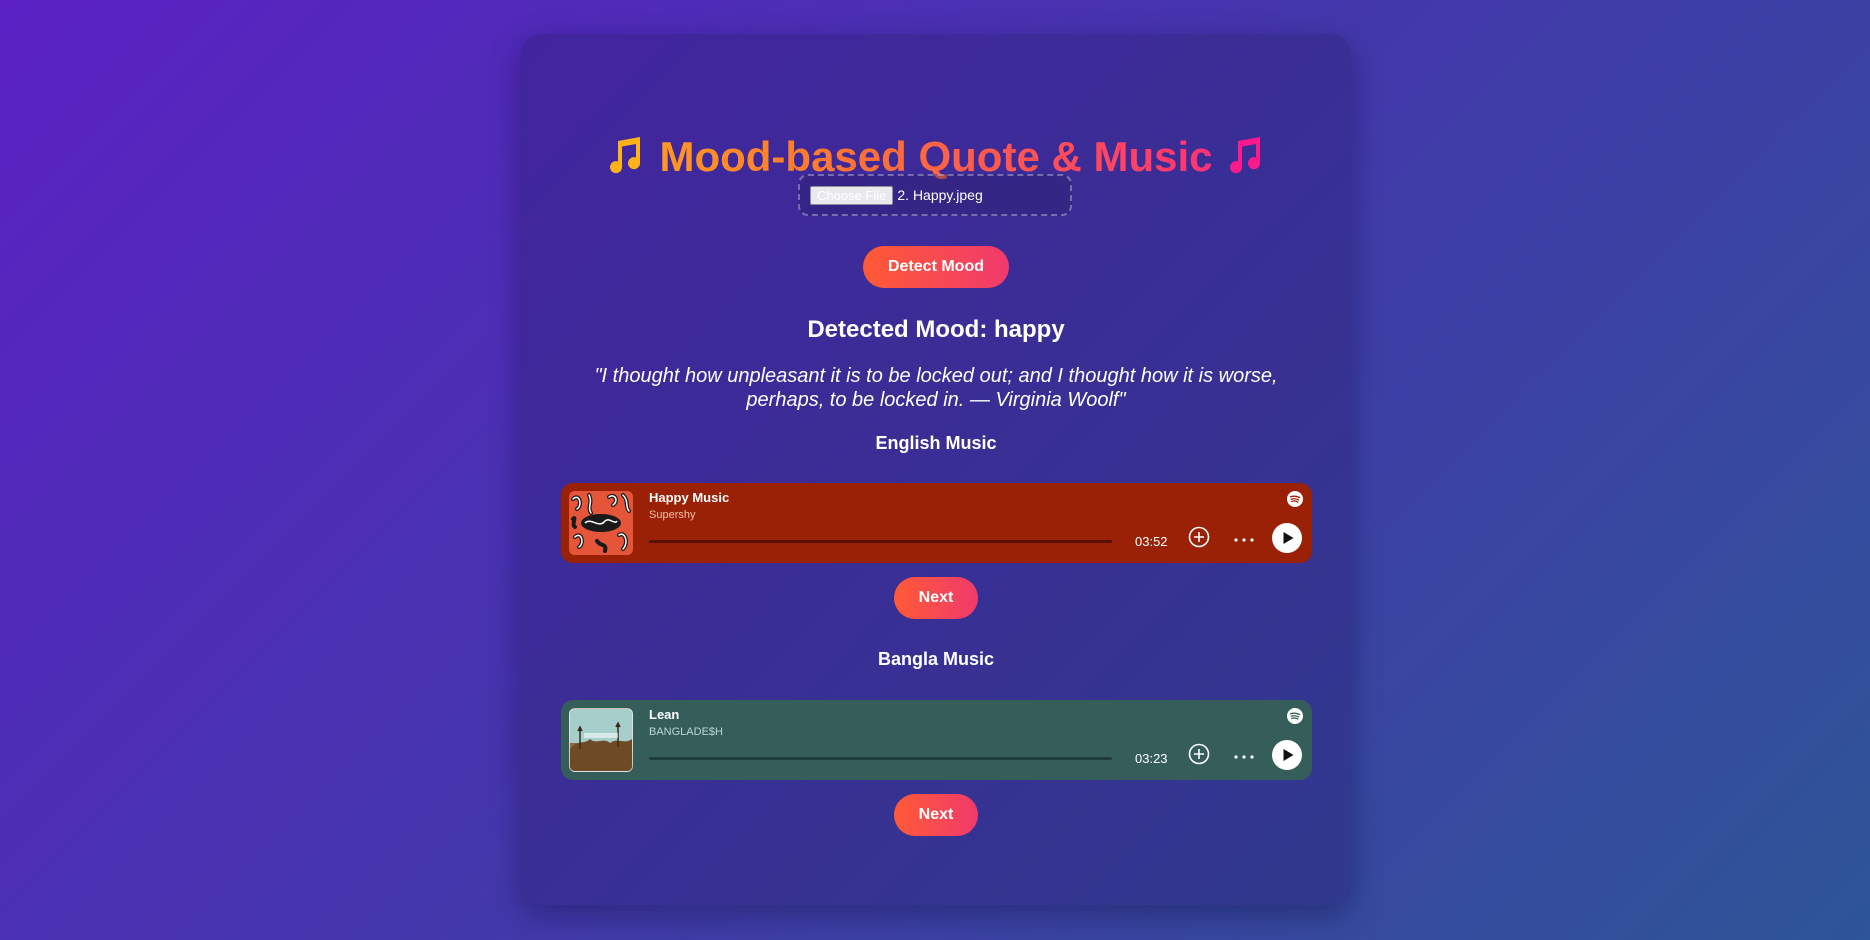 Image resolution: width=1870 pixels, height=940 pixels. What do you see at coordinates (936, 523) in the screenshot?
I see `english-music-player: Happy Music Supershy 03:52` at bounding box center [936, 523].